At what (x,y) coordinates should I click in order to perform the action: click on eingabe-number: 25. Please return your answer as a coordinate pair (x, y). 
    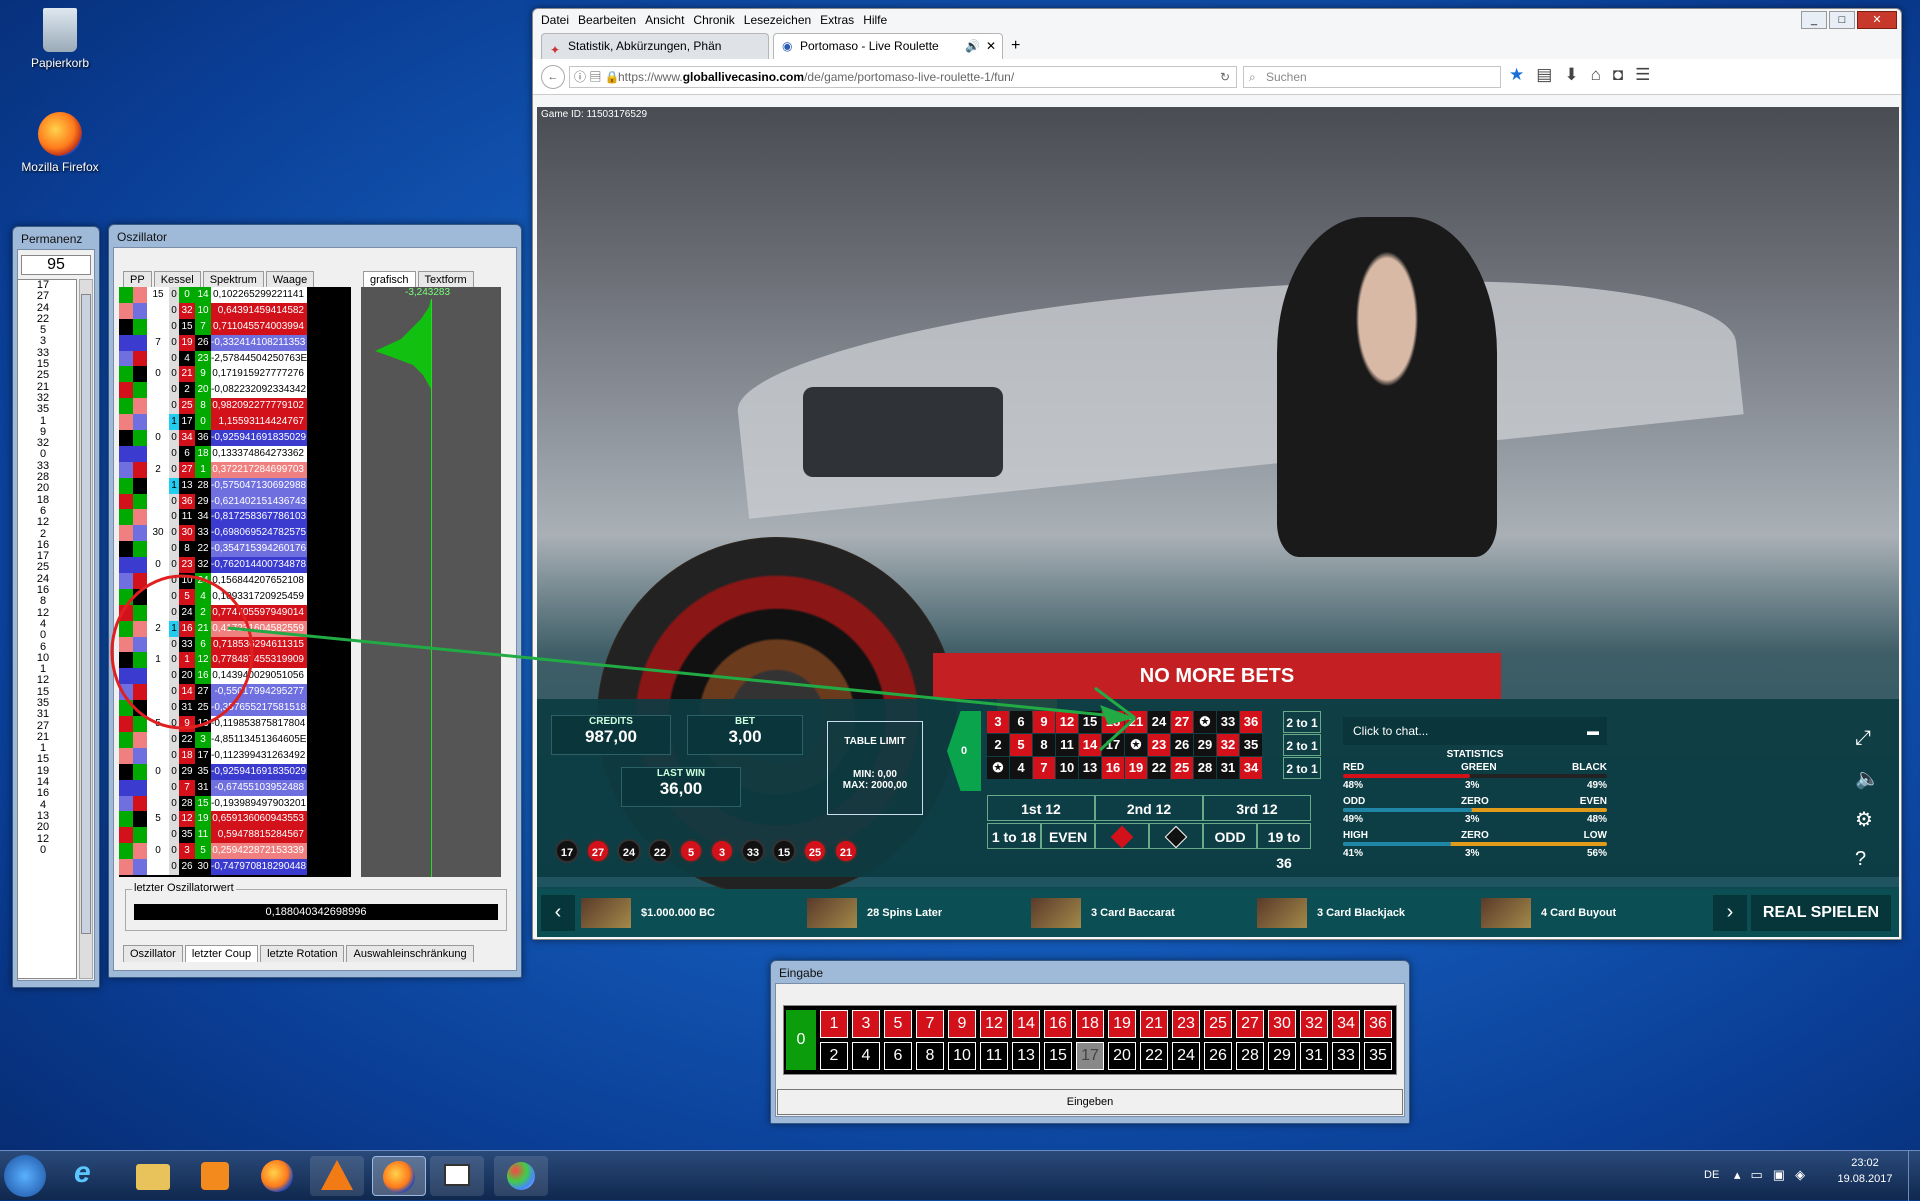
    Looking at the image, I should click on (1218, 1024).